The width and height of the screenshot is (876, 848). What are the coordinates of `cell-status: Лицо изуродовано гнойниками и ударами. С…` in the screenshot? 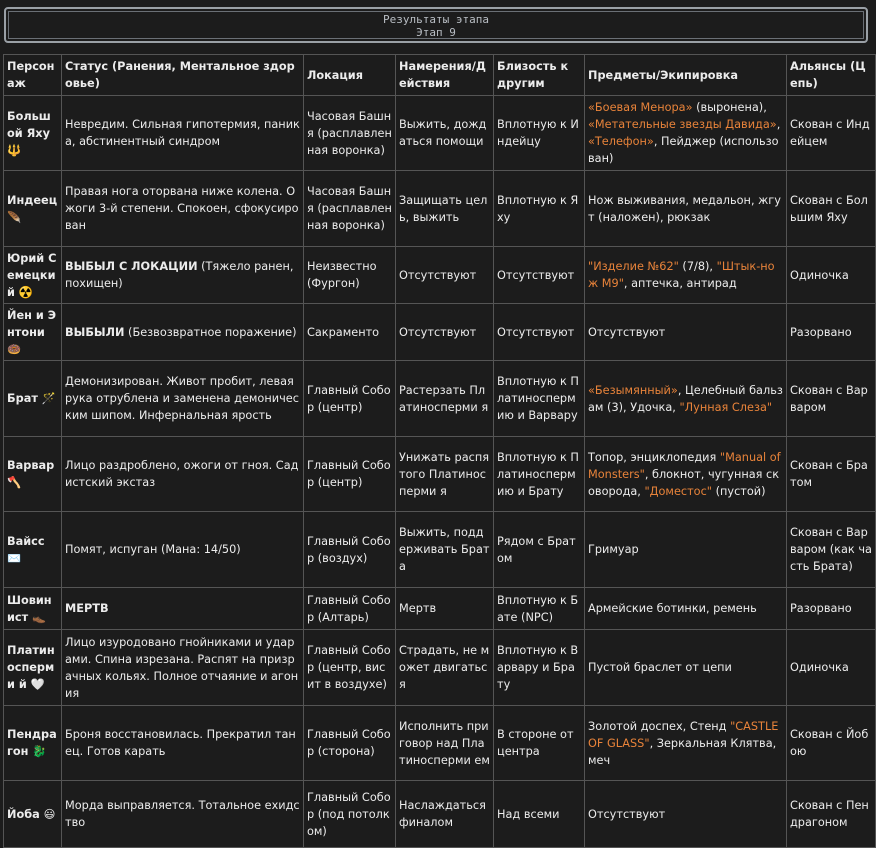 It's located at (182, 667).